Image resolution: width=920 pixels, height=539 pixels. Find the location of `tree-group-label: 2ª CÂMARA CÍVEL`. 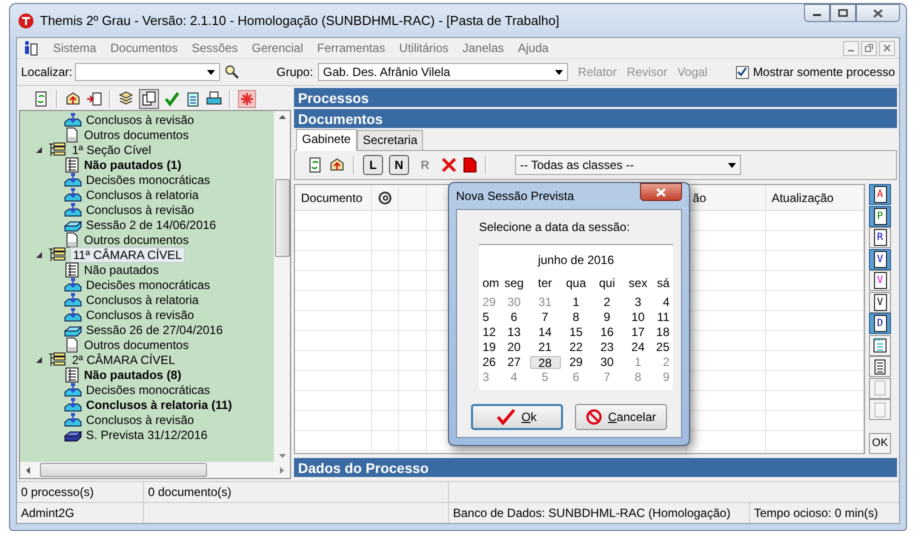

tree-group-label: 2ª CÂMARA CÍVEL is located at coordinates (124, 359).